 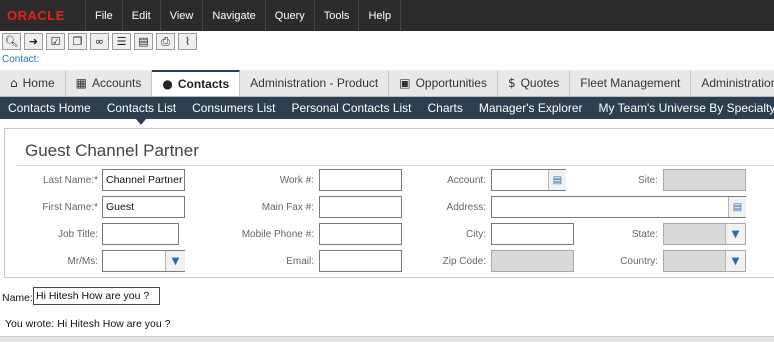 I want to click on copy-icon: ❐, so click(x=77, y=41).